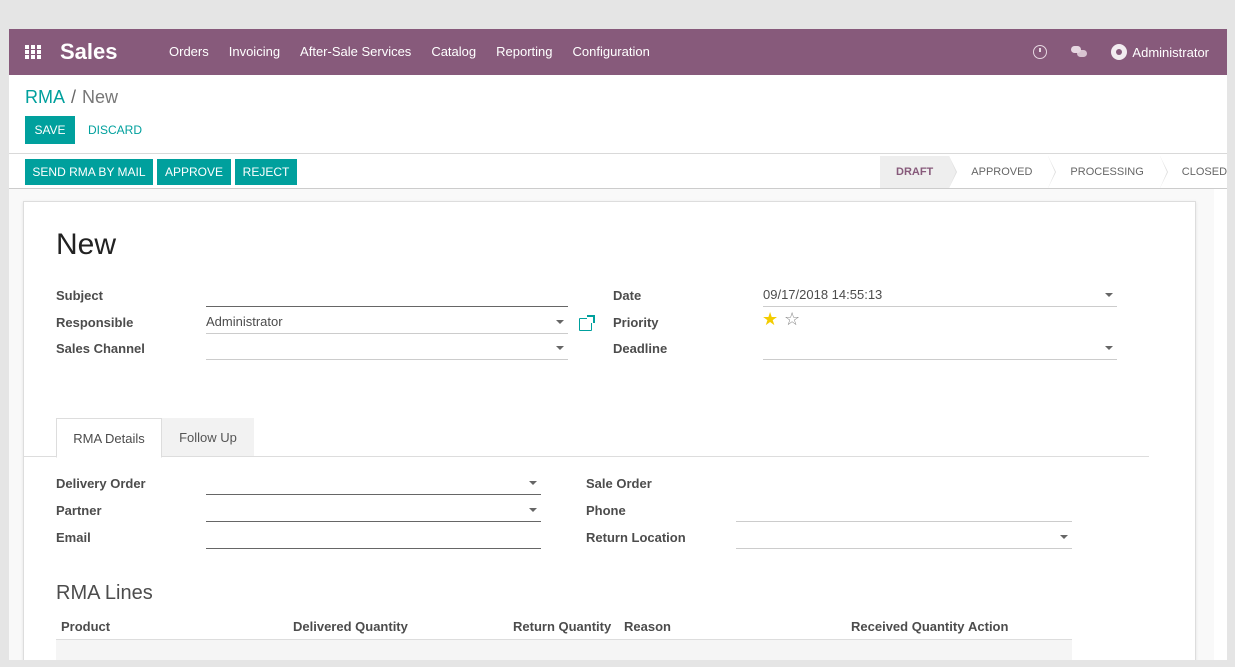 Image resolution: width=1235 pixels, height=667 pixels. What do you see at coordinates (89, 51) in the screenshot?
I see `app-name: Sales` at bounding box center [89, 51].